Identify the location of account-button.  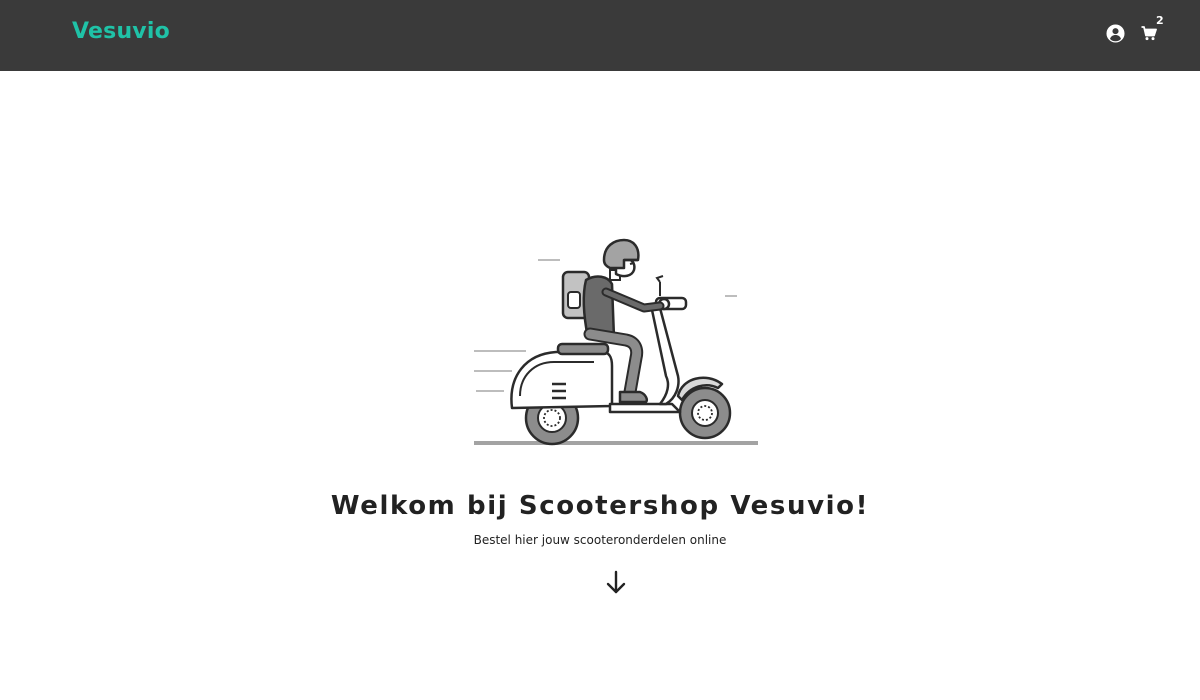
(1115, 33).